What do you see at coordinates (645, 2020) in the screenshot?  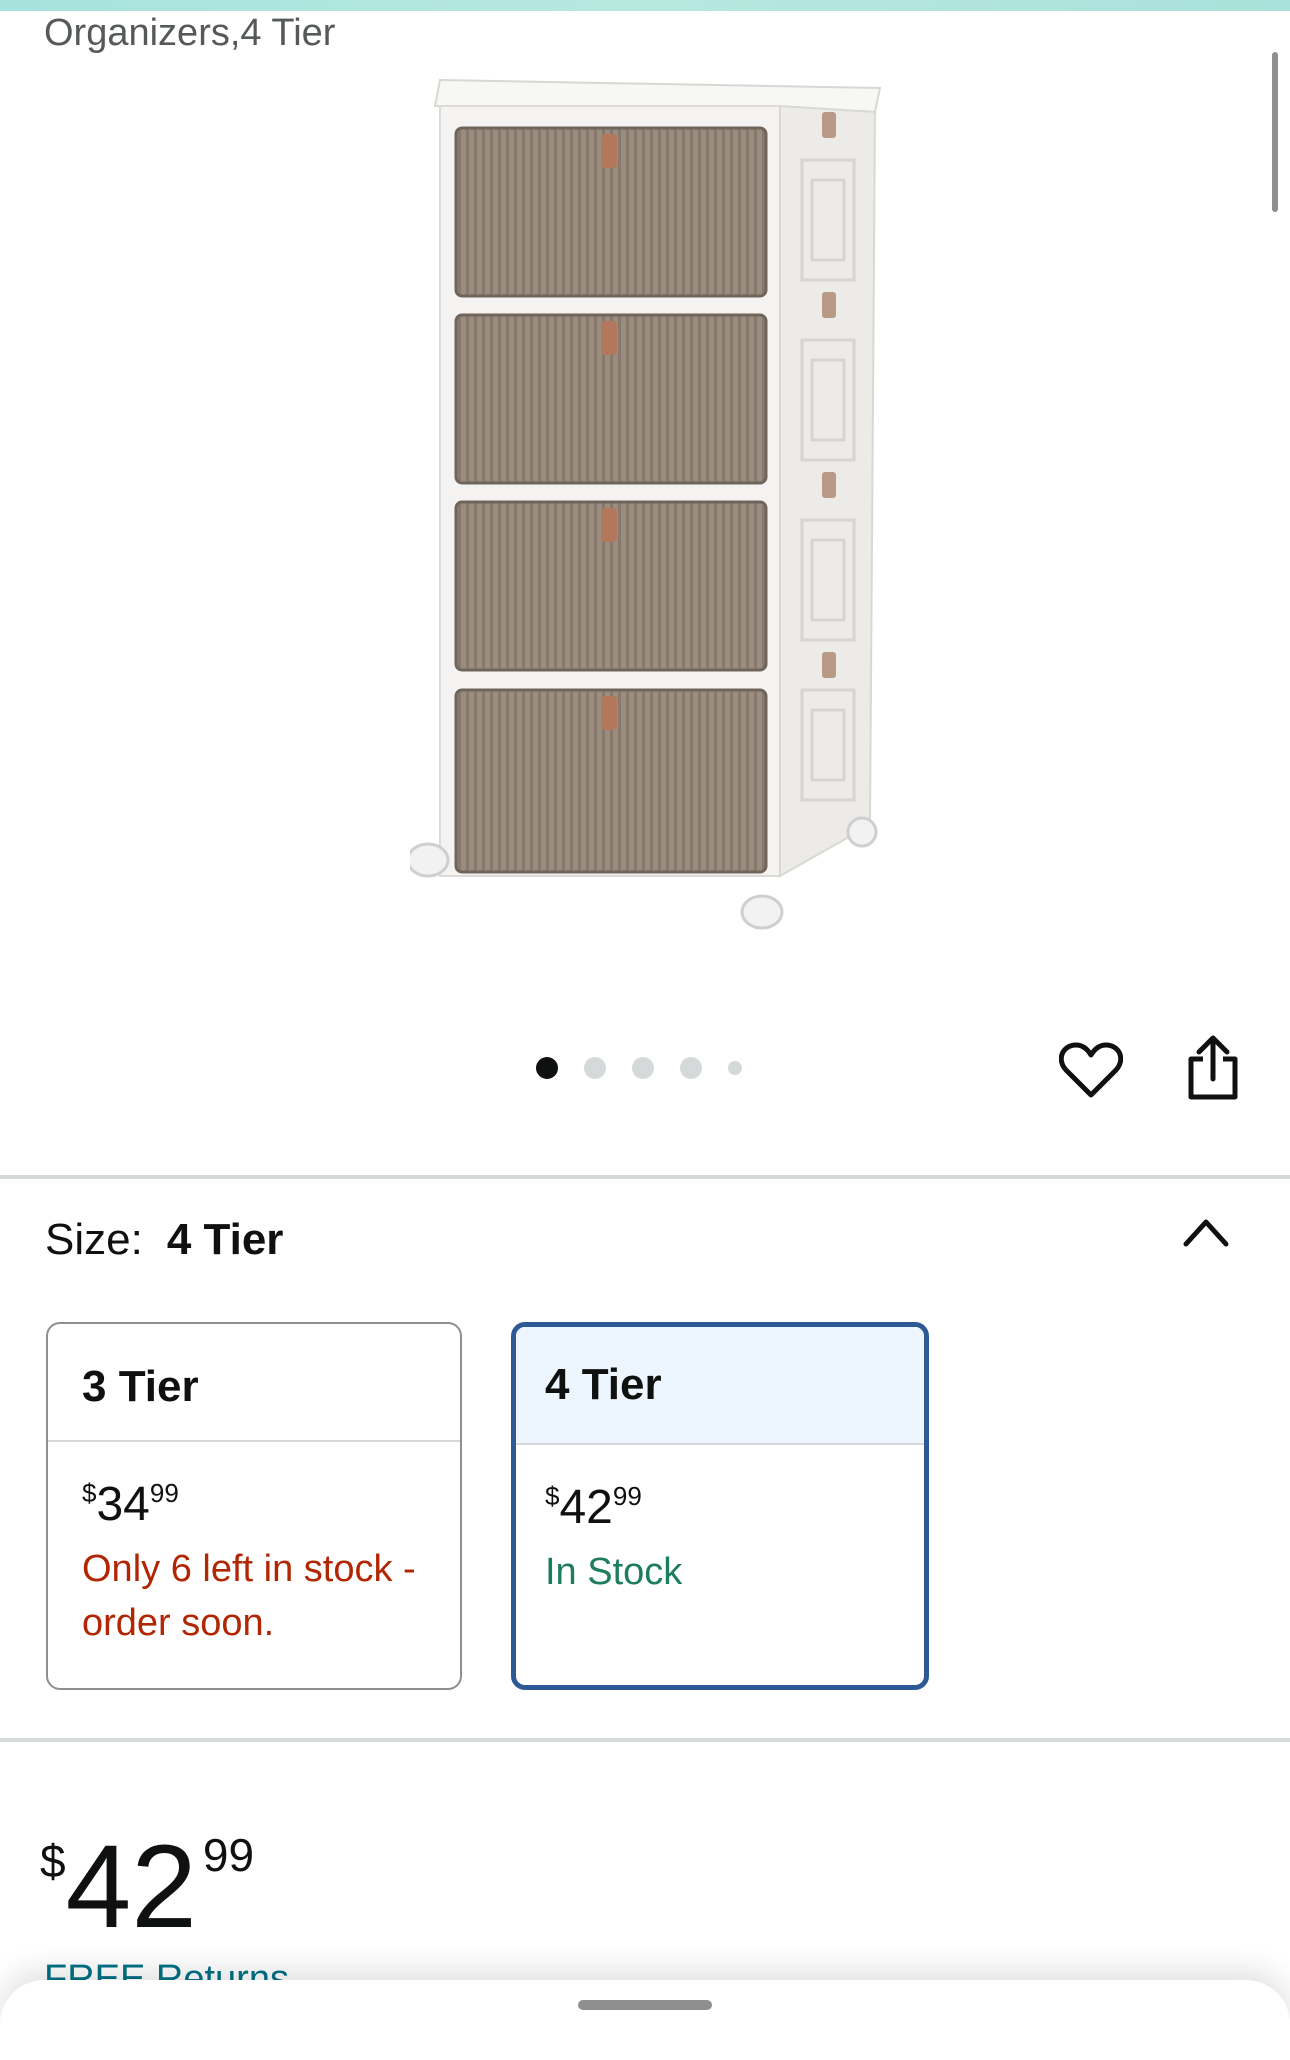 I see `bottom-sheet` at bounding box center [645, 2020].